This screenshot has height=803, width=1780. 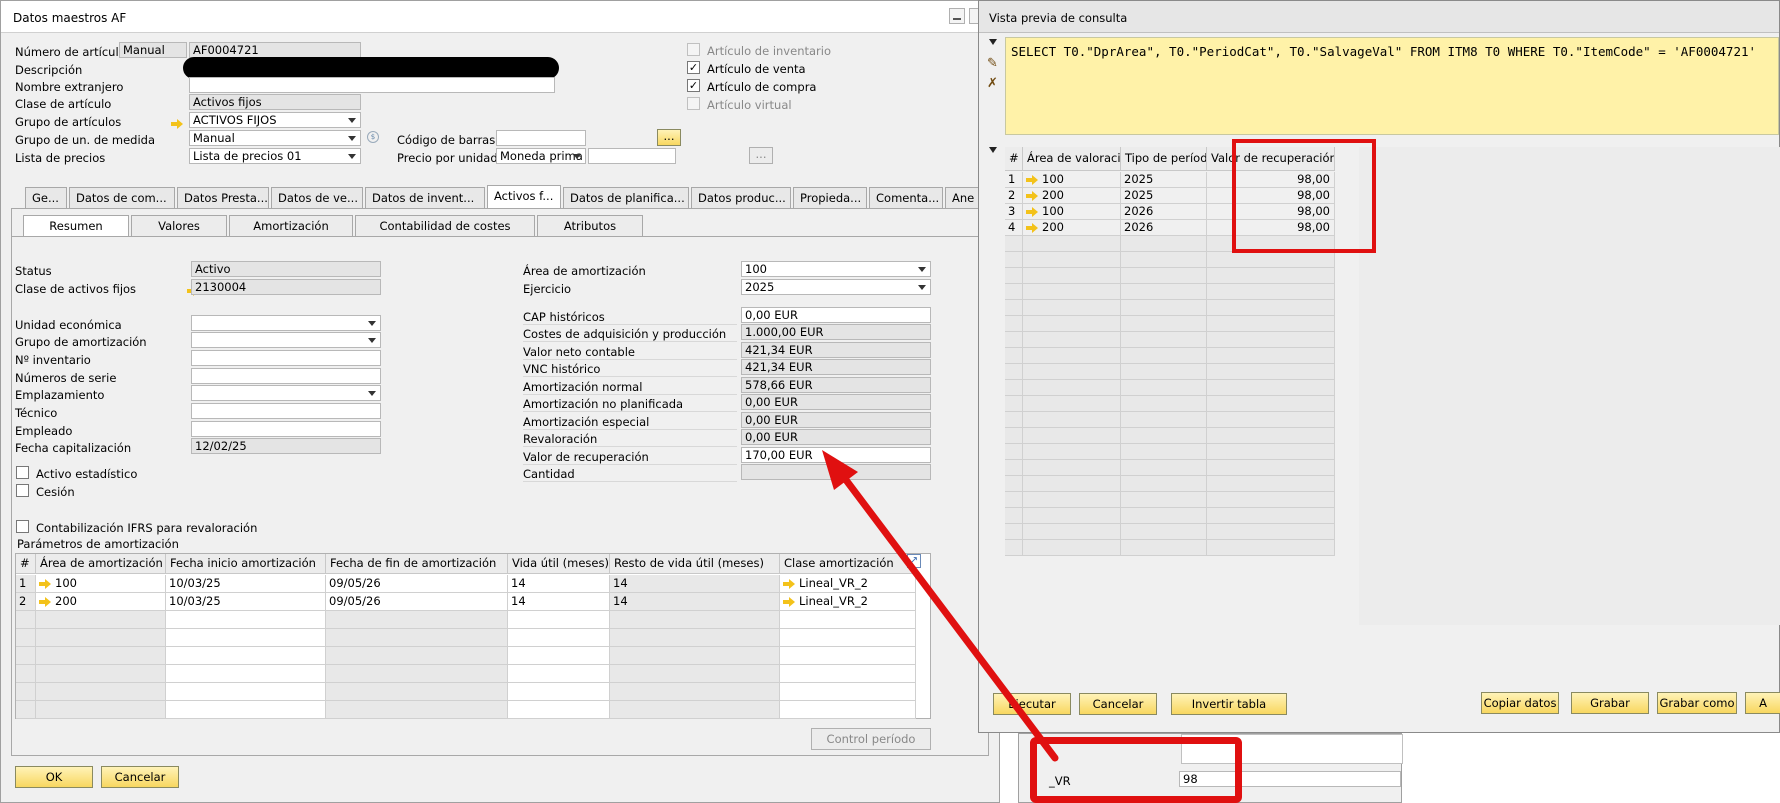 What do you see at coordinates (940, 606) in the screenshot?
I see `annotation-arrow` at bounding box center [940, 606].